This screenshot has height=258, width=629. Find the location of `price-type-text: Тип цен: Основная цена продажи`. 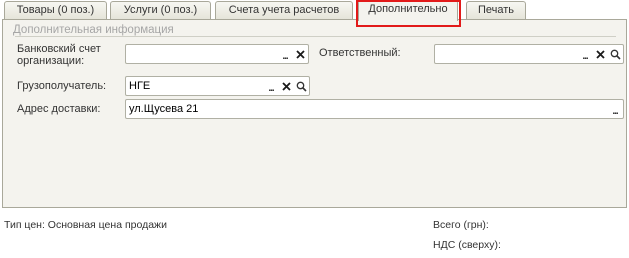

price-type-text: Тип цен: Основная цена продажи is located at coordinates (85, 225).